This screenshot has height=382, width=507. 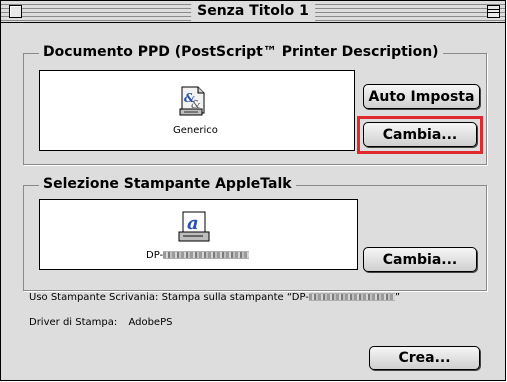 What do you see at coordinates (155, 255) in the screenshot?
I see `printer-name-text: DP-` at bounding box center [155, 255].